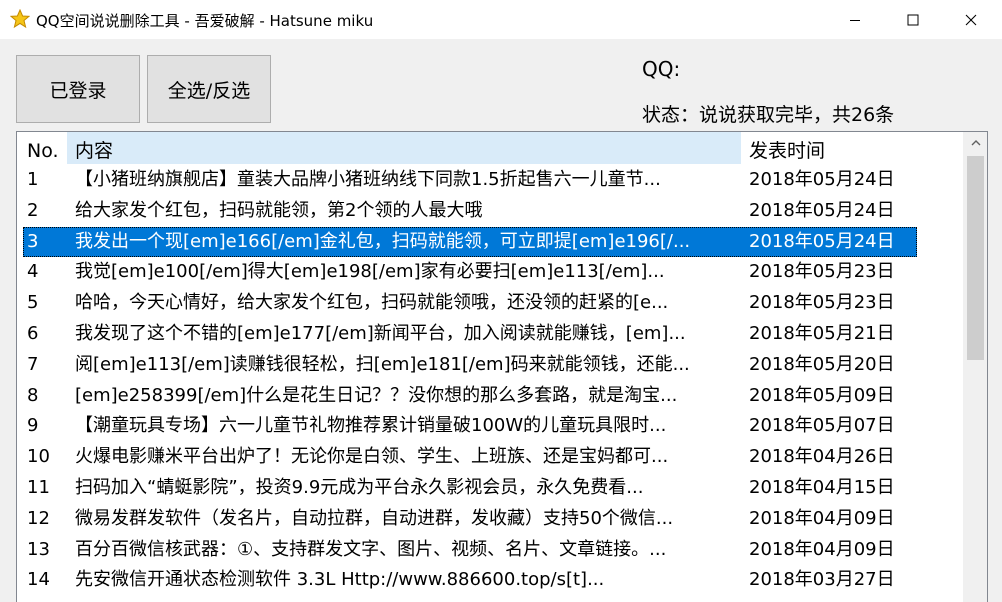  Describe the element at coordinates (822, 457) in the screenshot. I see `row-time: 2018年04月26日` at that location.